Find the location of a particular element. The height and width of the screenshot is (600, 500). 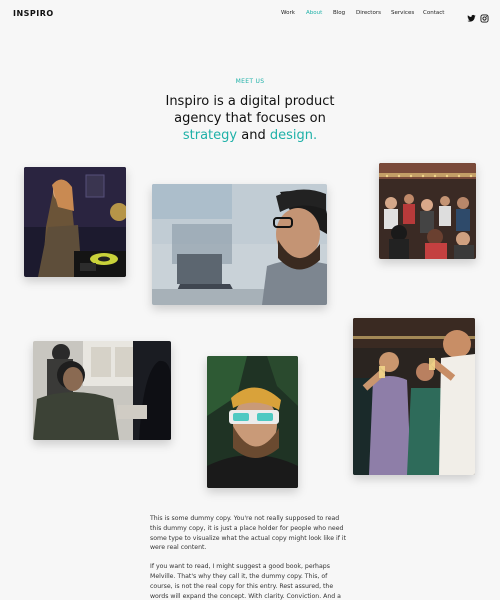

twitter-icon is located at coordinates (471, 15).